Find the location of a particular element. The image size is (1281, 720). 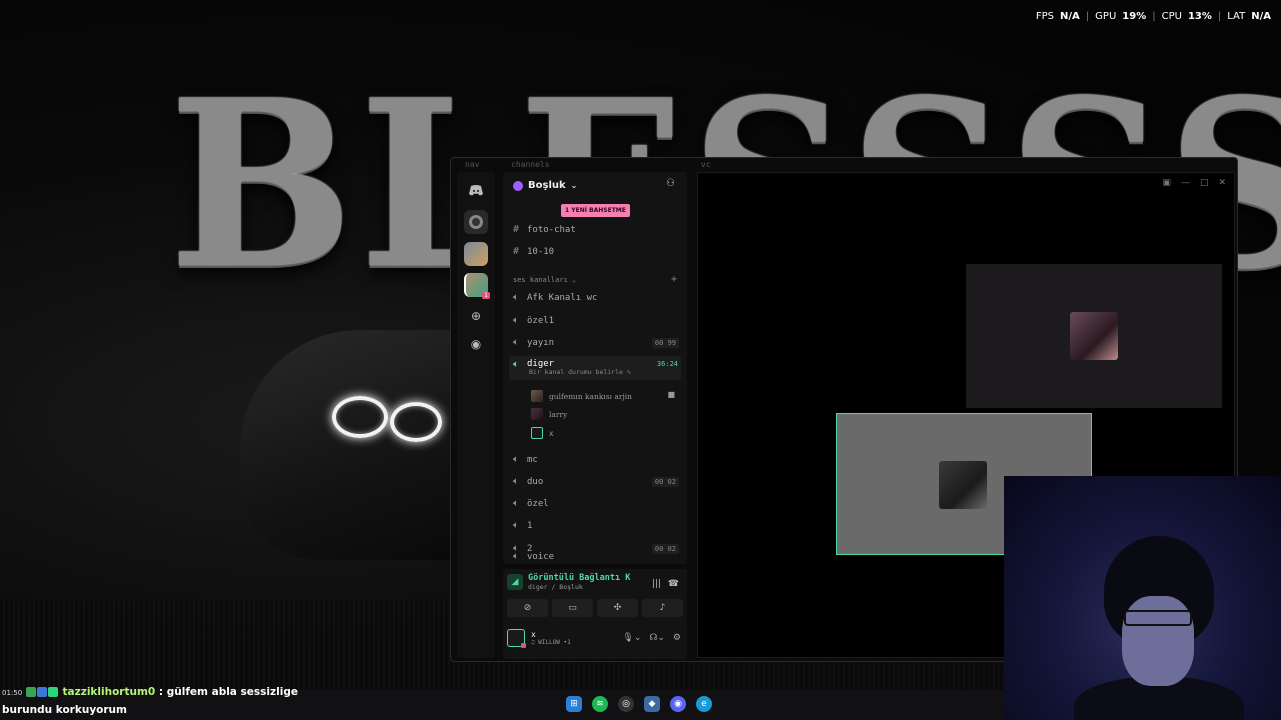

screen-share-icon: ▭ is located at coordinates (572, 608).